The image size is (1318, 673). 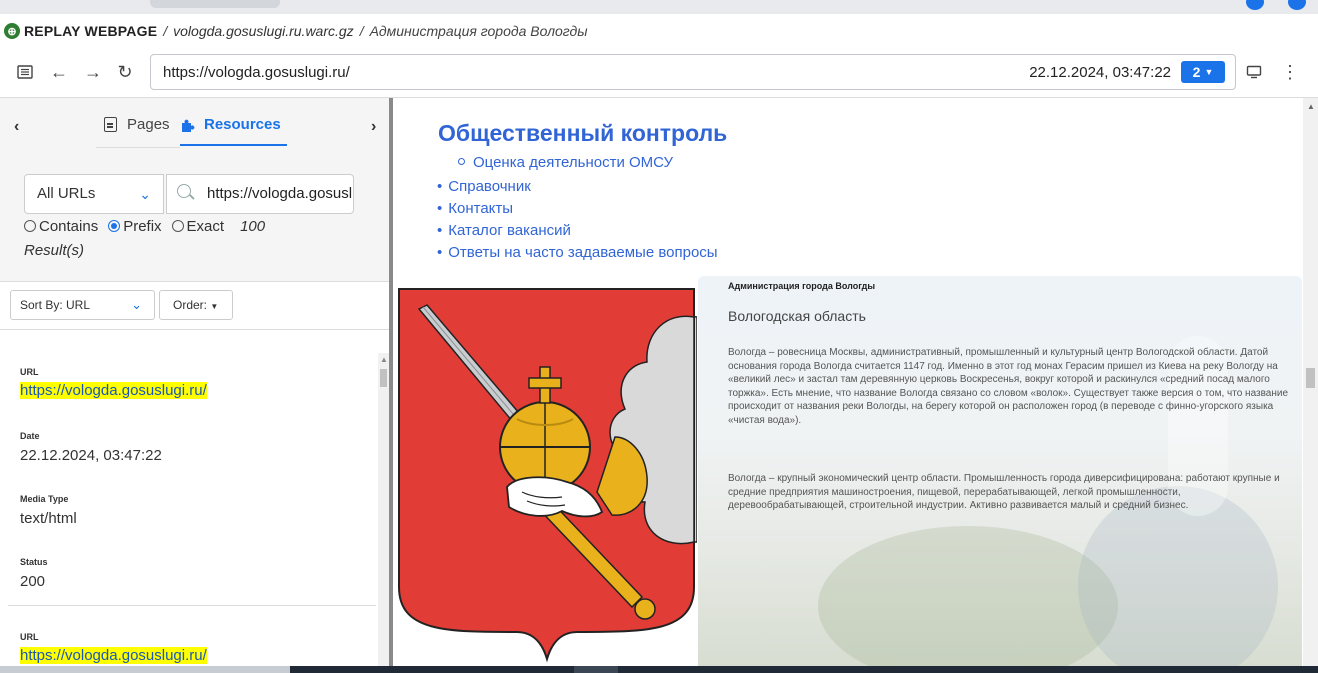 What do you see at coordinates (125, 72) in the screenshot?
I see `reload-icon: ↻` at bounding box center [125, 72].